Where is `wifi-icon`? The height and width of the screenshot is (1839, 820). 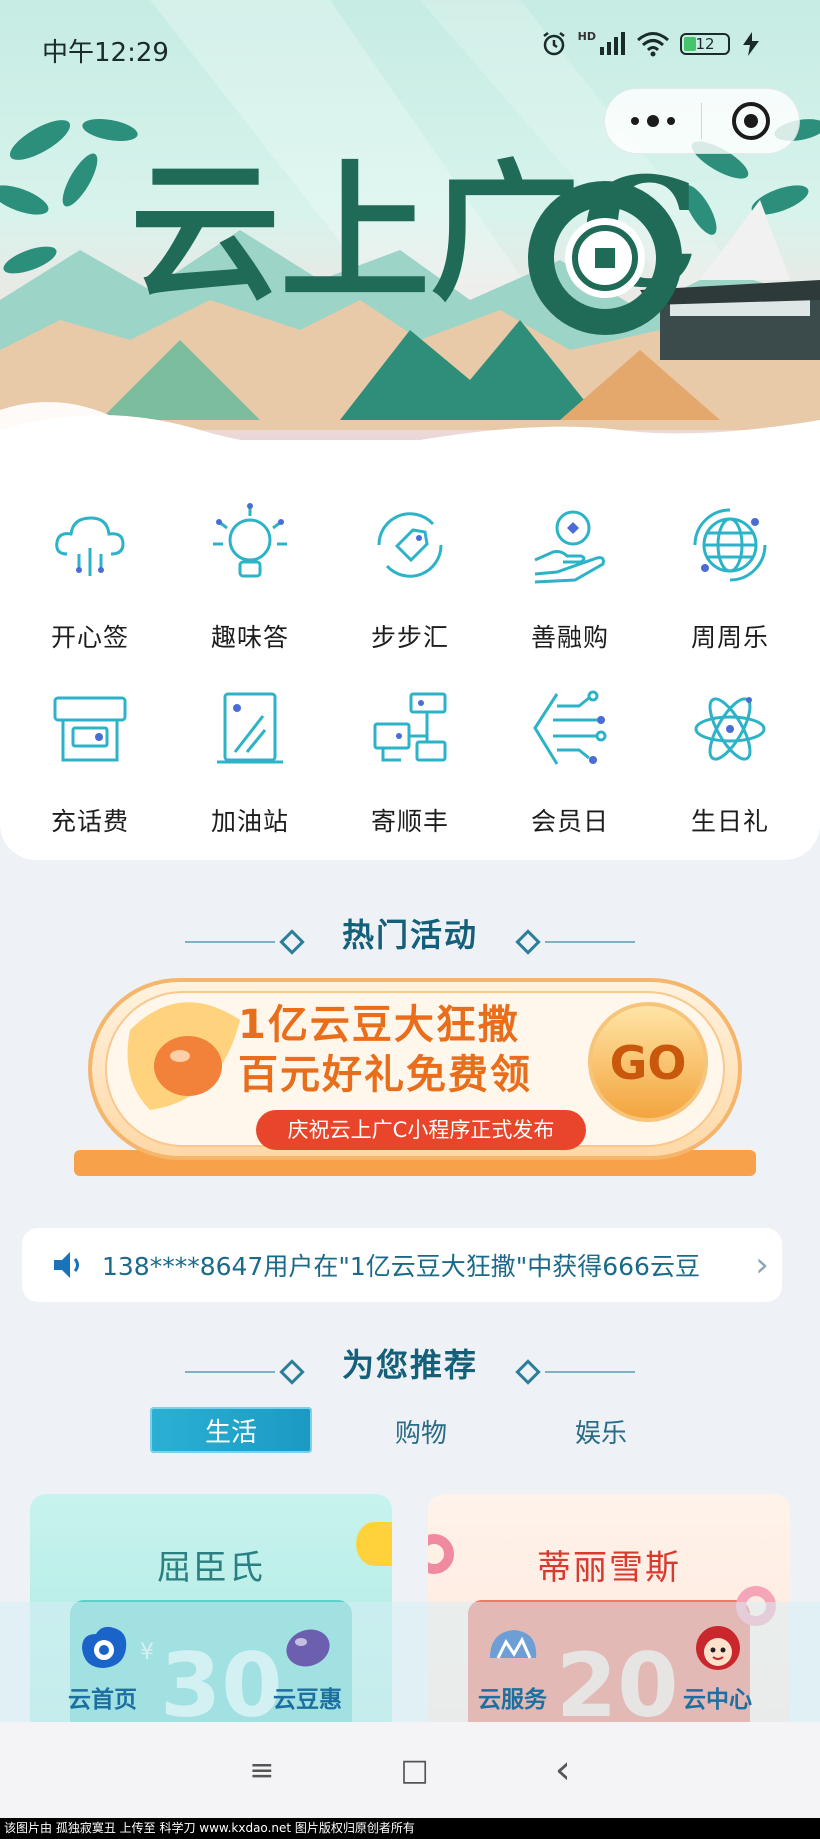 wifi-icon is located at coordinates (653, 44).